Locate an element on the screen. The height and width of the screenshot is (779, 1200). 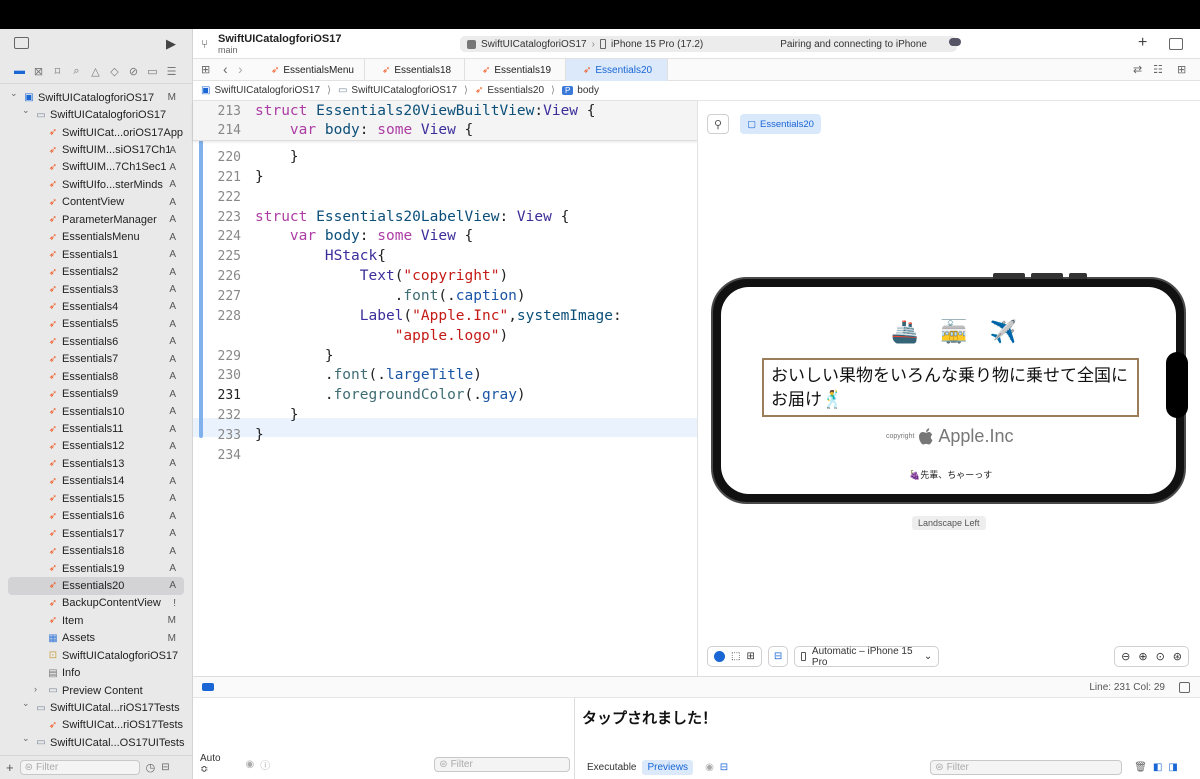
trash-icon: 🗑 is located at coordinates (1140, 767).